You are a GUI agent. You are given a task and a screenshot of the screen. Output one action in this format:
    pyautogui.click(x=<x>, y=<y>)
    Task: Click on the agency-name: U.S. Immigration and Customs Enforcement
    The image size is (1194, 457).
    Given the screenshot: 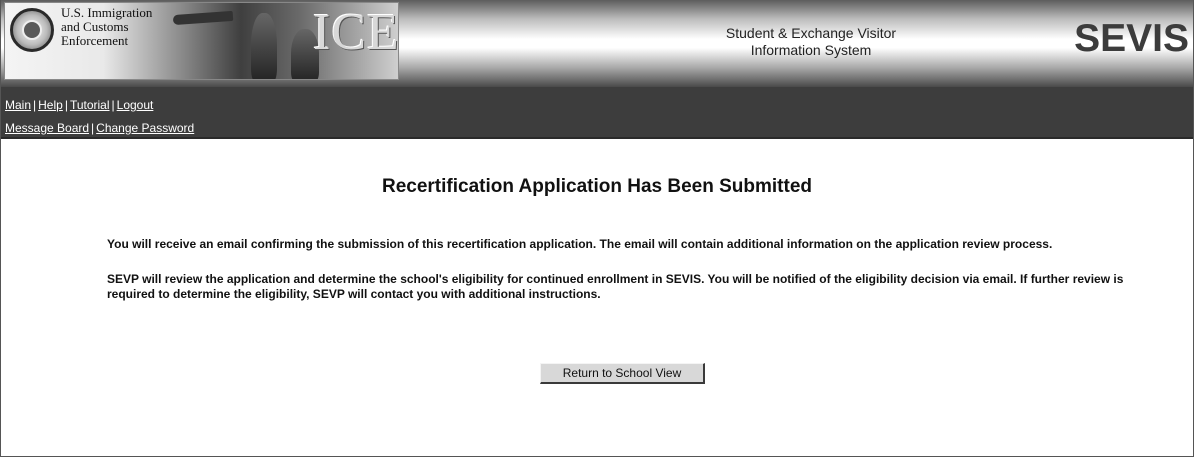 What is the action you would take?
    pyautogui.click(x=106, y=27)
    